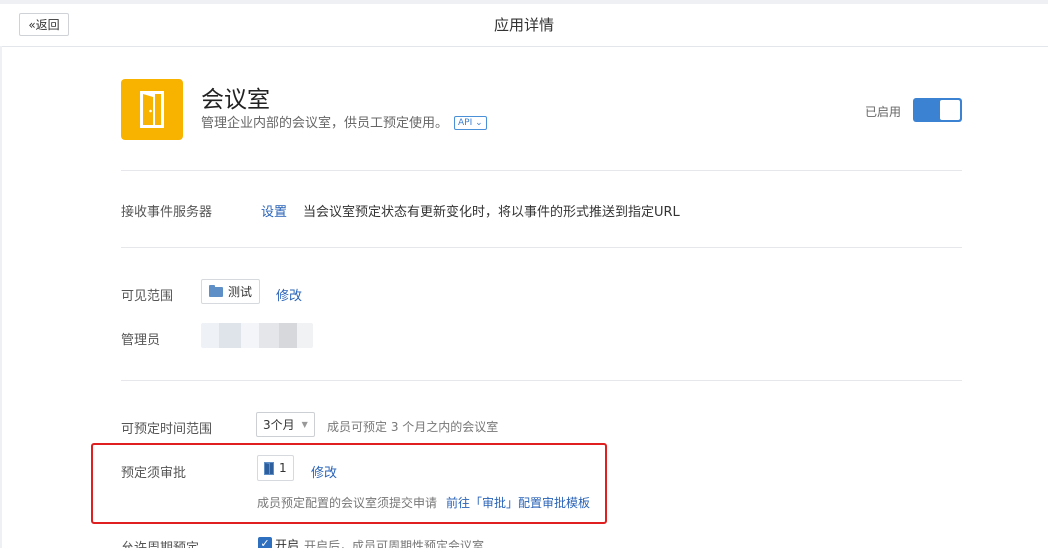 Image resolution: width=1048 pixels, height=548 pixels. I want to click on admin-label: 管理员, so click(141, 340).